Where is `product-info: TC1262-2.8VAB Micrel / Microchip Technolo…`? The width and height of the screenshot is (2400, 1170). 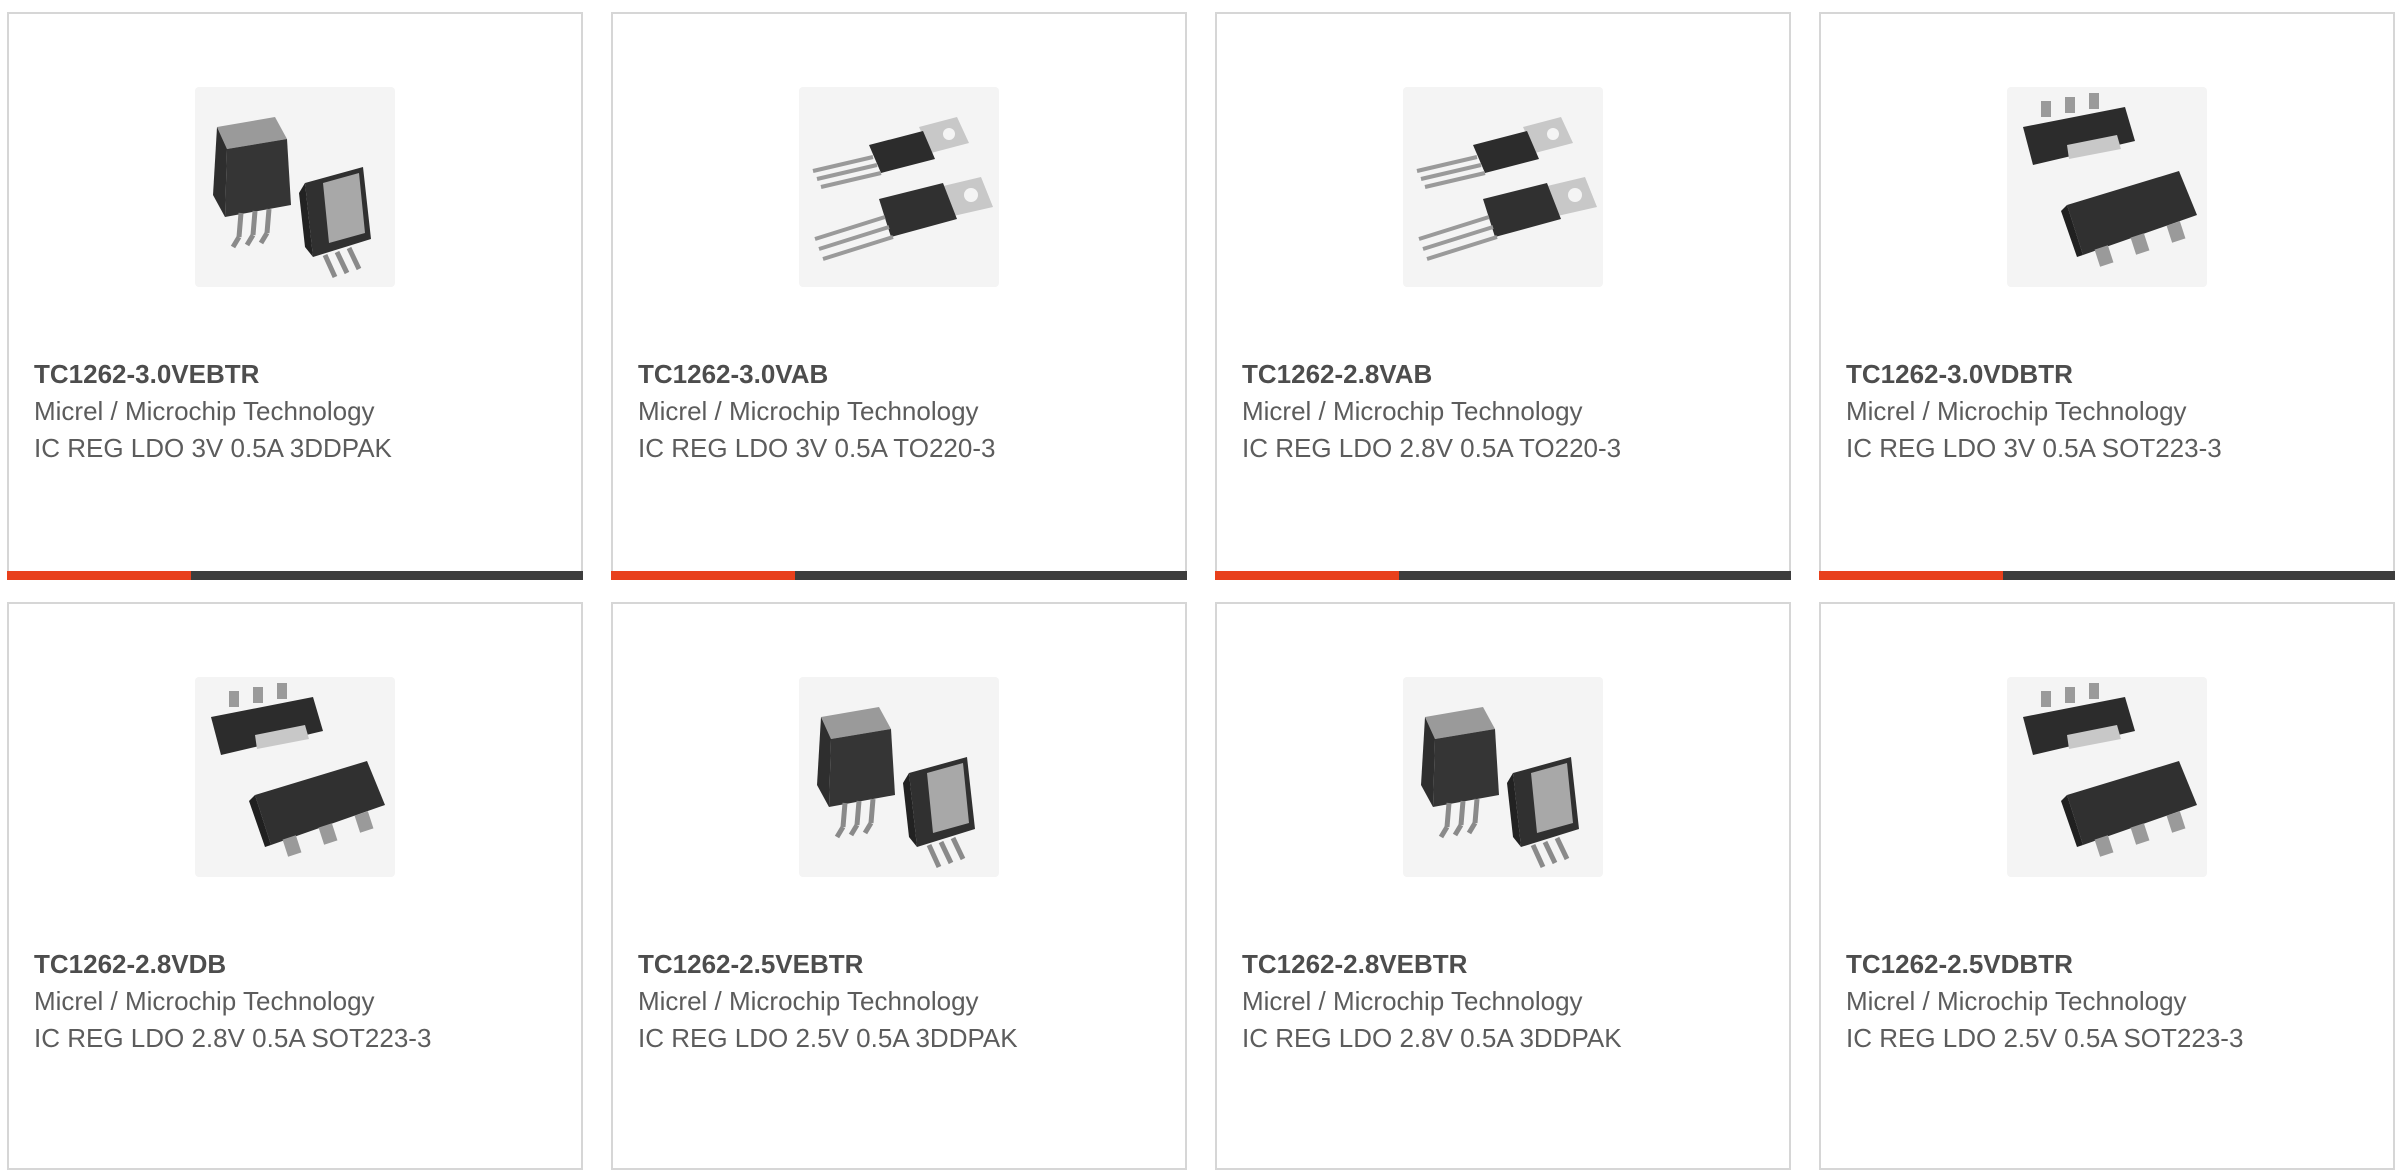
product-info: TC1262-2.8VAB Micrel / Microchip Technolo… is located at coordinates (1452, 411).